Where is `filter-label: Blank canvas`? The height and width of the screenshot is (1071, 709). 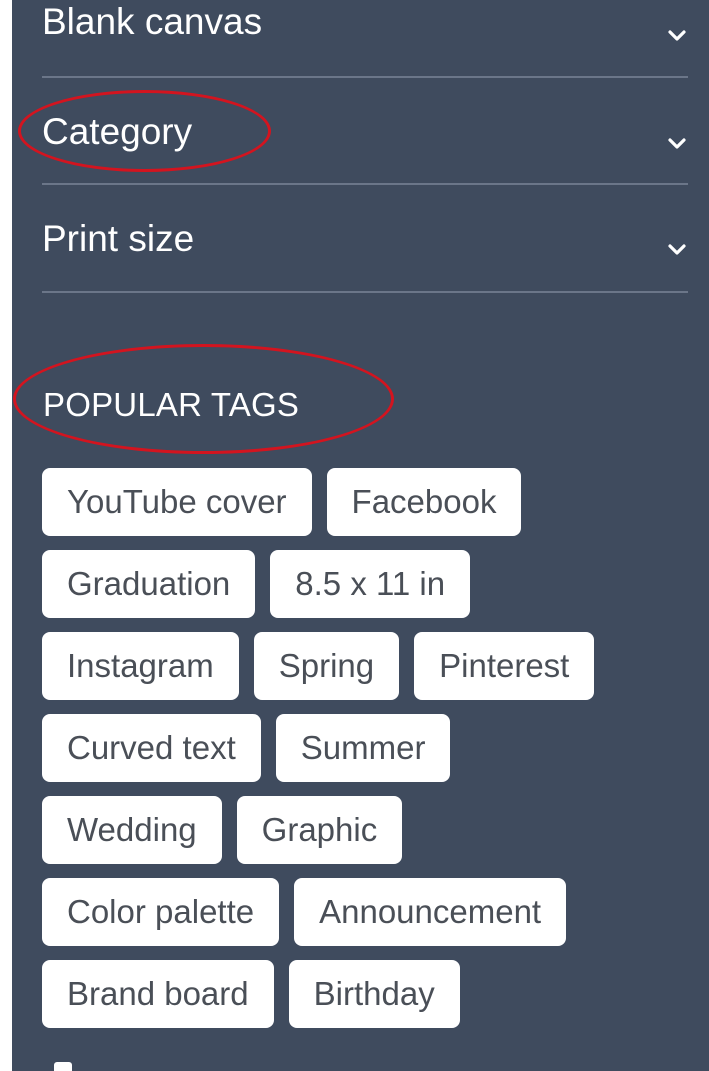
filter-label: Blank canvas is located at coordinates (152, 21).